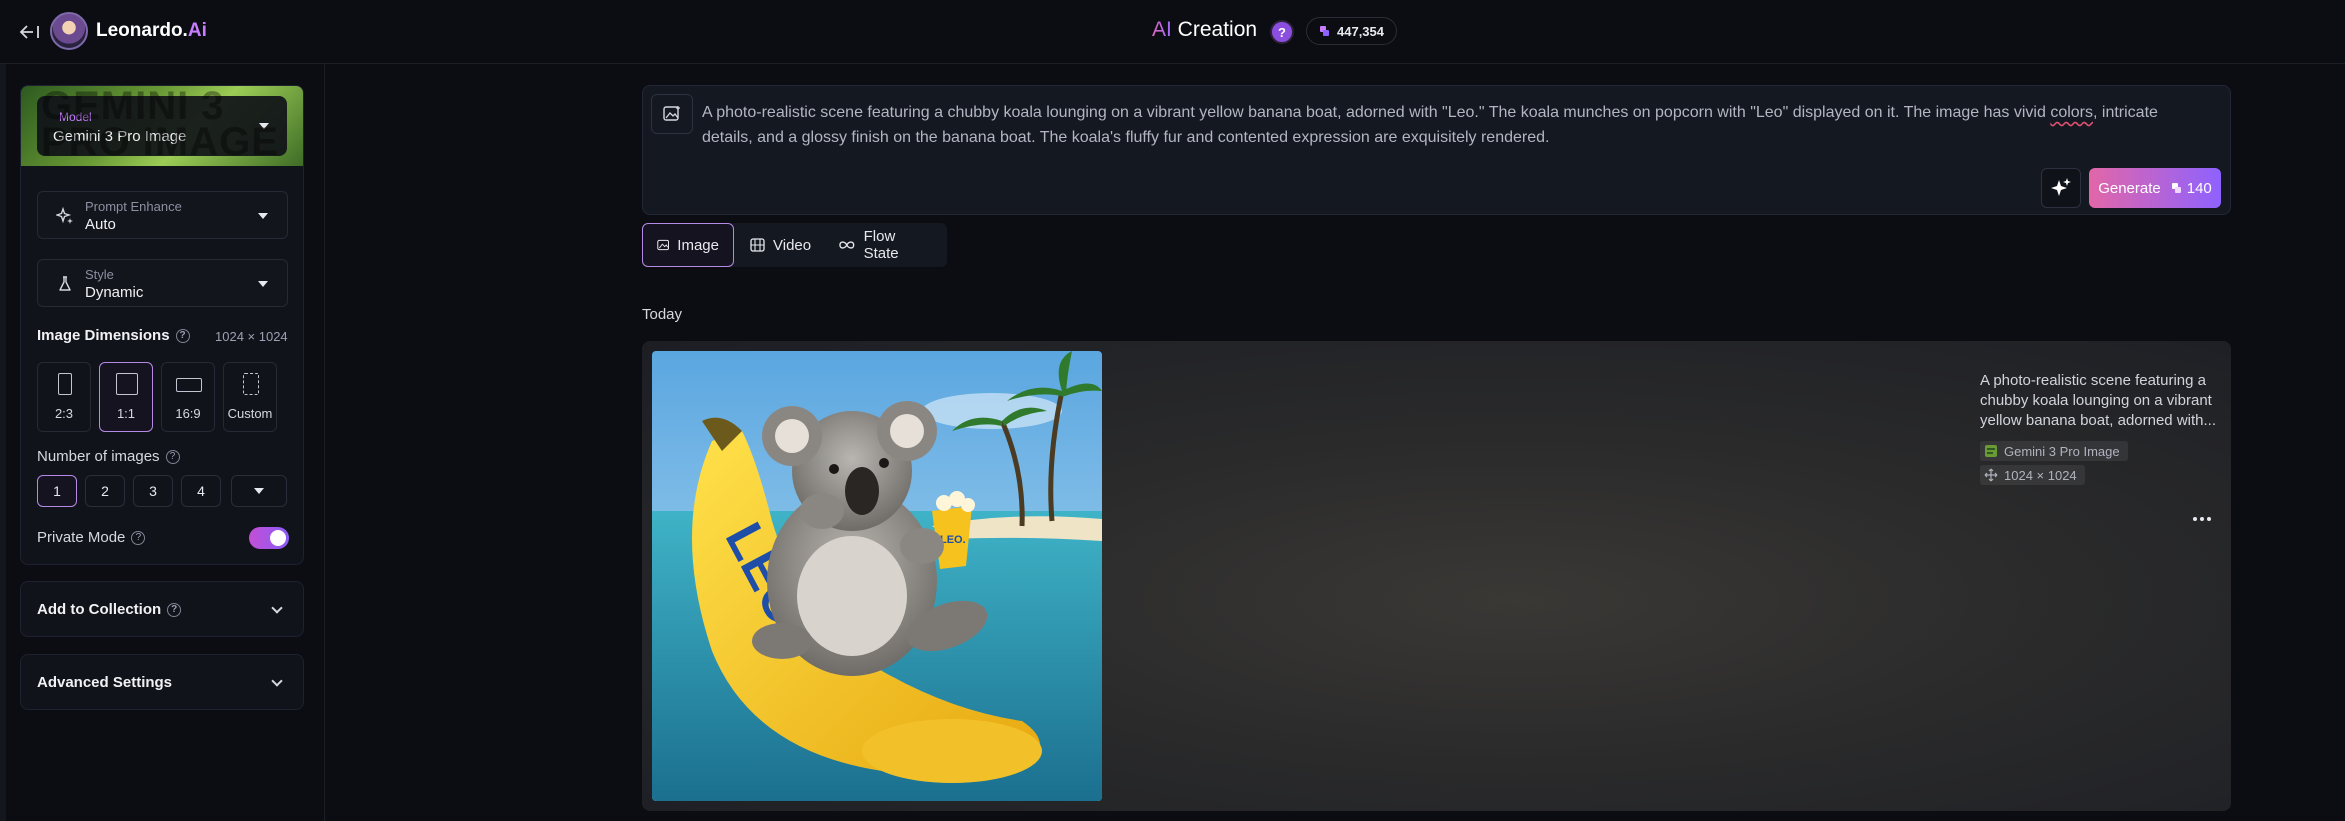  What do you see at coordinates (188, 397) in the screenshot?
I see `dimension-option-16-9: 16:9` at bounding box center [188, 397].